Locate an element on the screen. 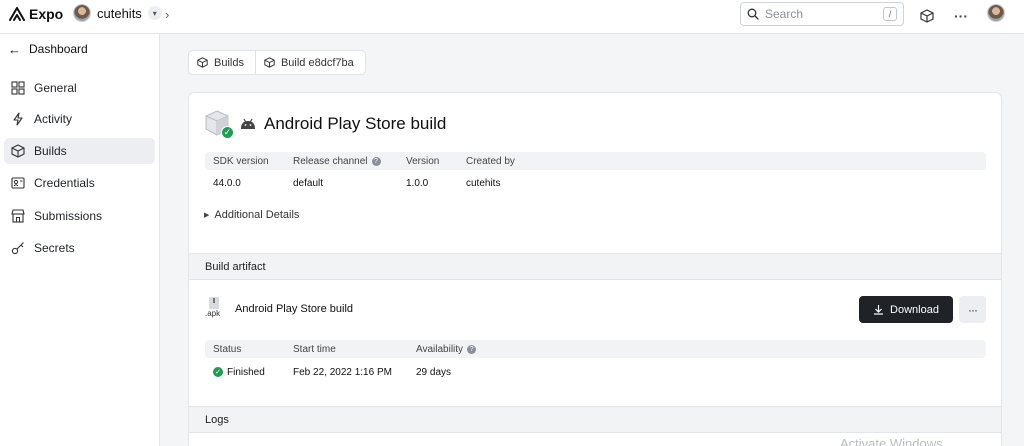 The image size is (1024, 446). status-value: ✓ Finished is located at coordinates (245, 372).